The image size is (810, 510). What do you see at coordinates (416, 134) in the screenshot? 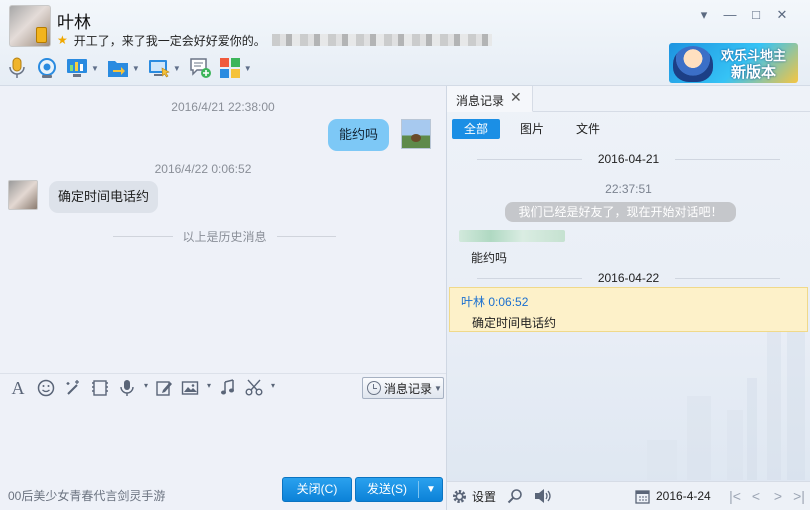
I see `my-avatar` at bounding box center [416, 134].